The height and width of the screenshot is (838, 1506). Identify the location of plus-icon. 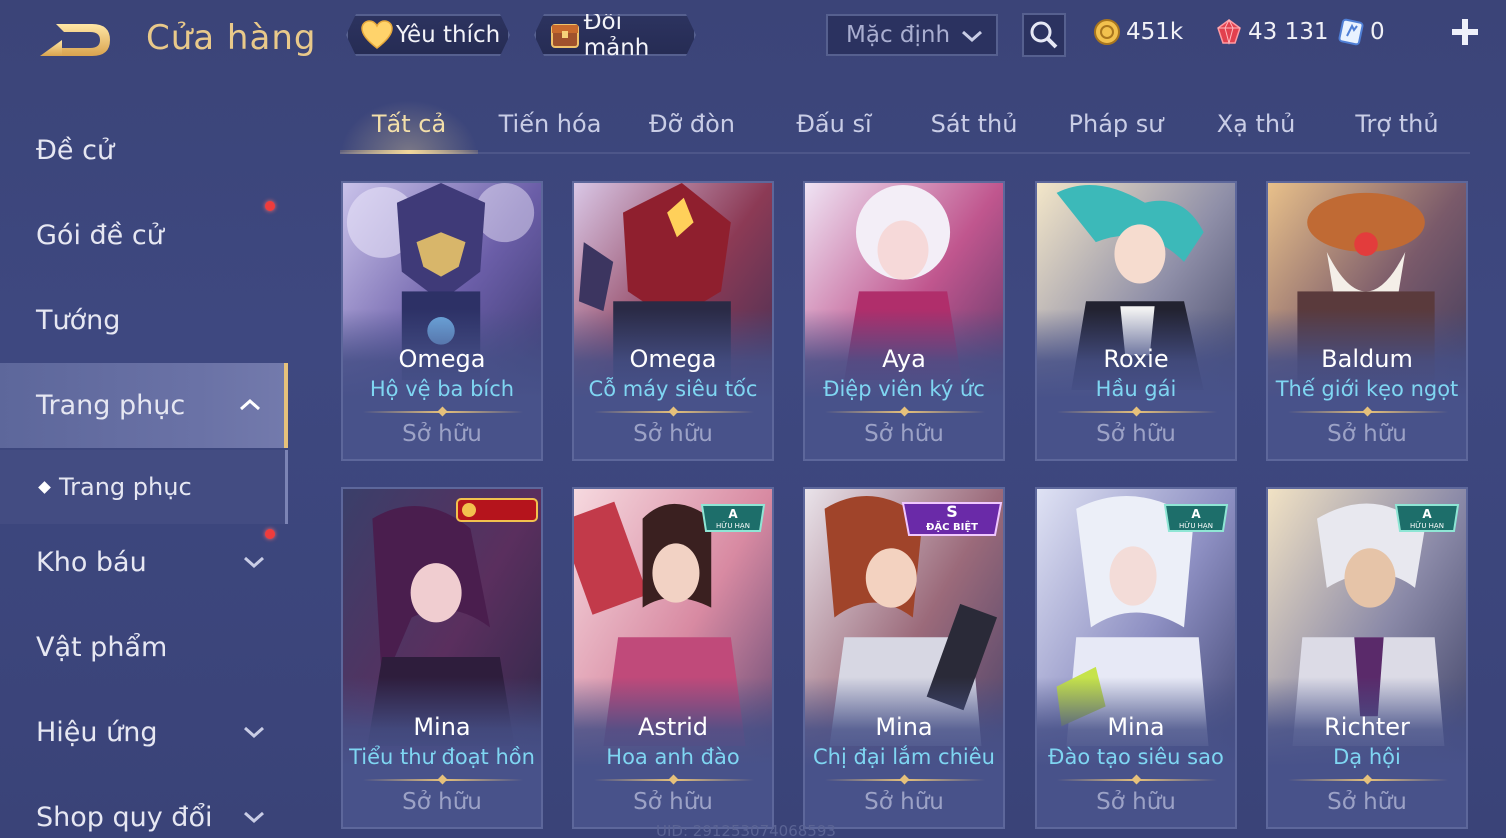
(1465, 32).